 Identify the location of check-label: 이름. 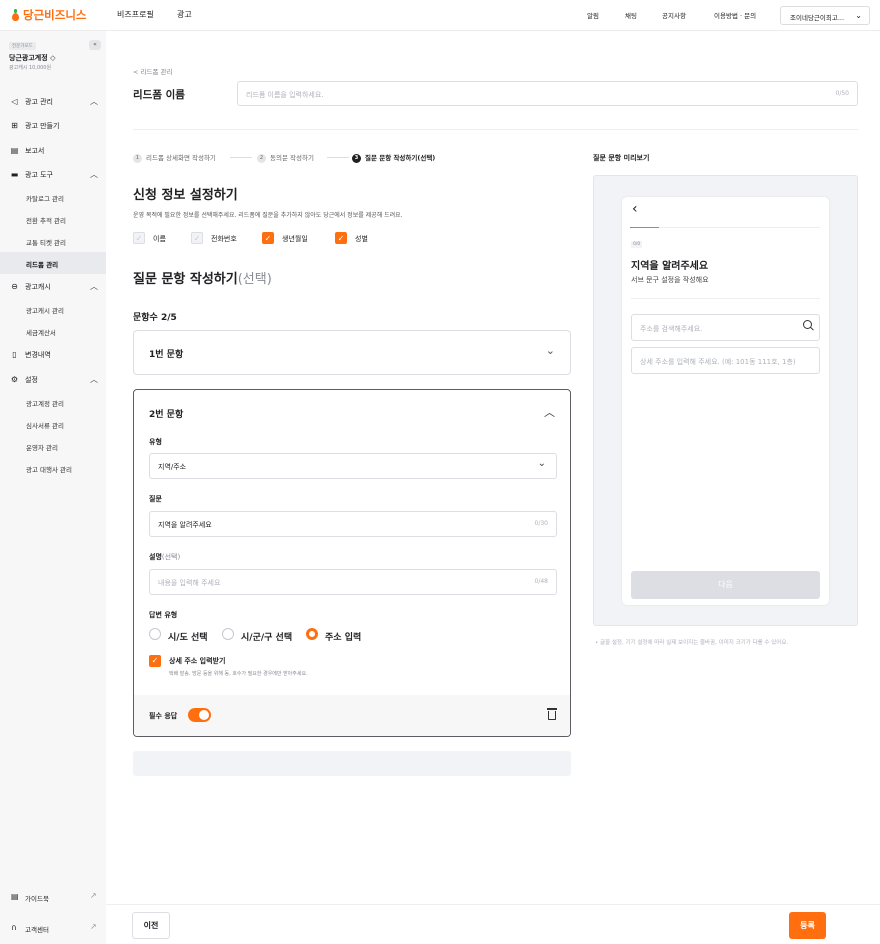
(159, 239).